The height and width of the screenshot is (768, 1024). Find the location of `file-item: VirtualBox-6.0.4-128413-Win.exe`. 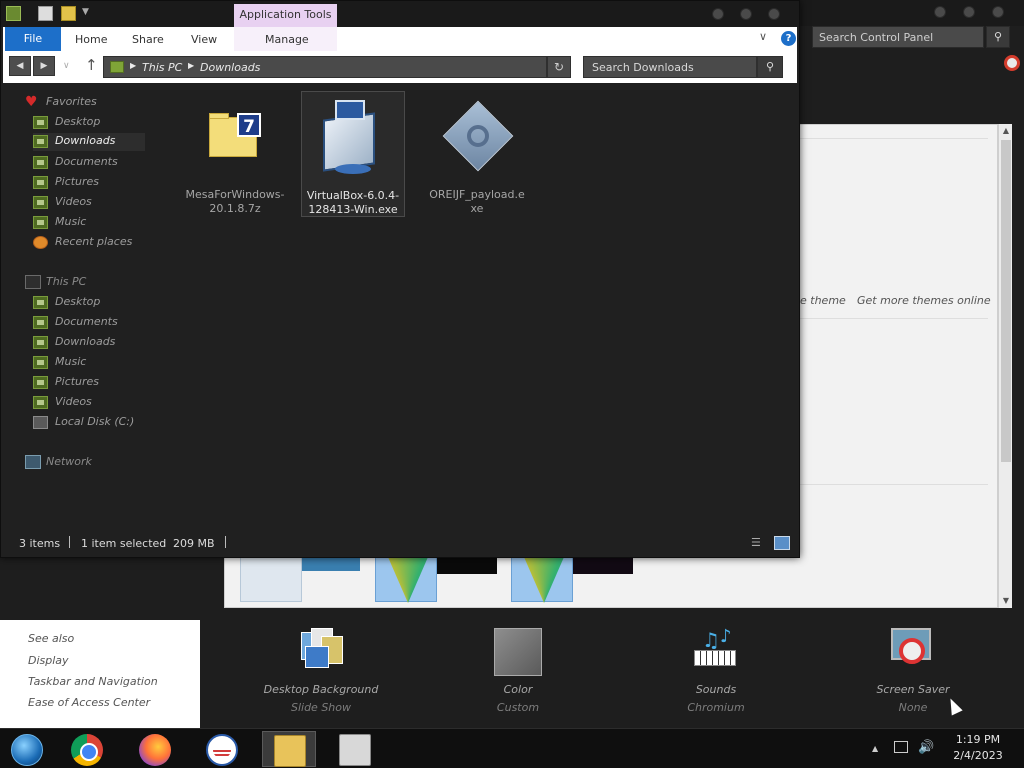

file-item: VirtualBox-6.0.4-128413-Win.exe is located at coordinates (353, 154).